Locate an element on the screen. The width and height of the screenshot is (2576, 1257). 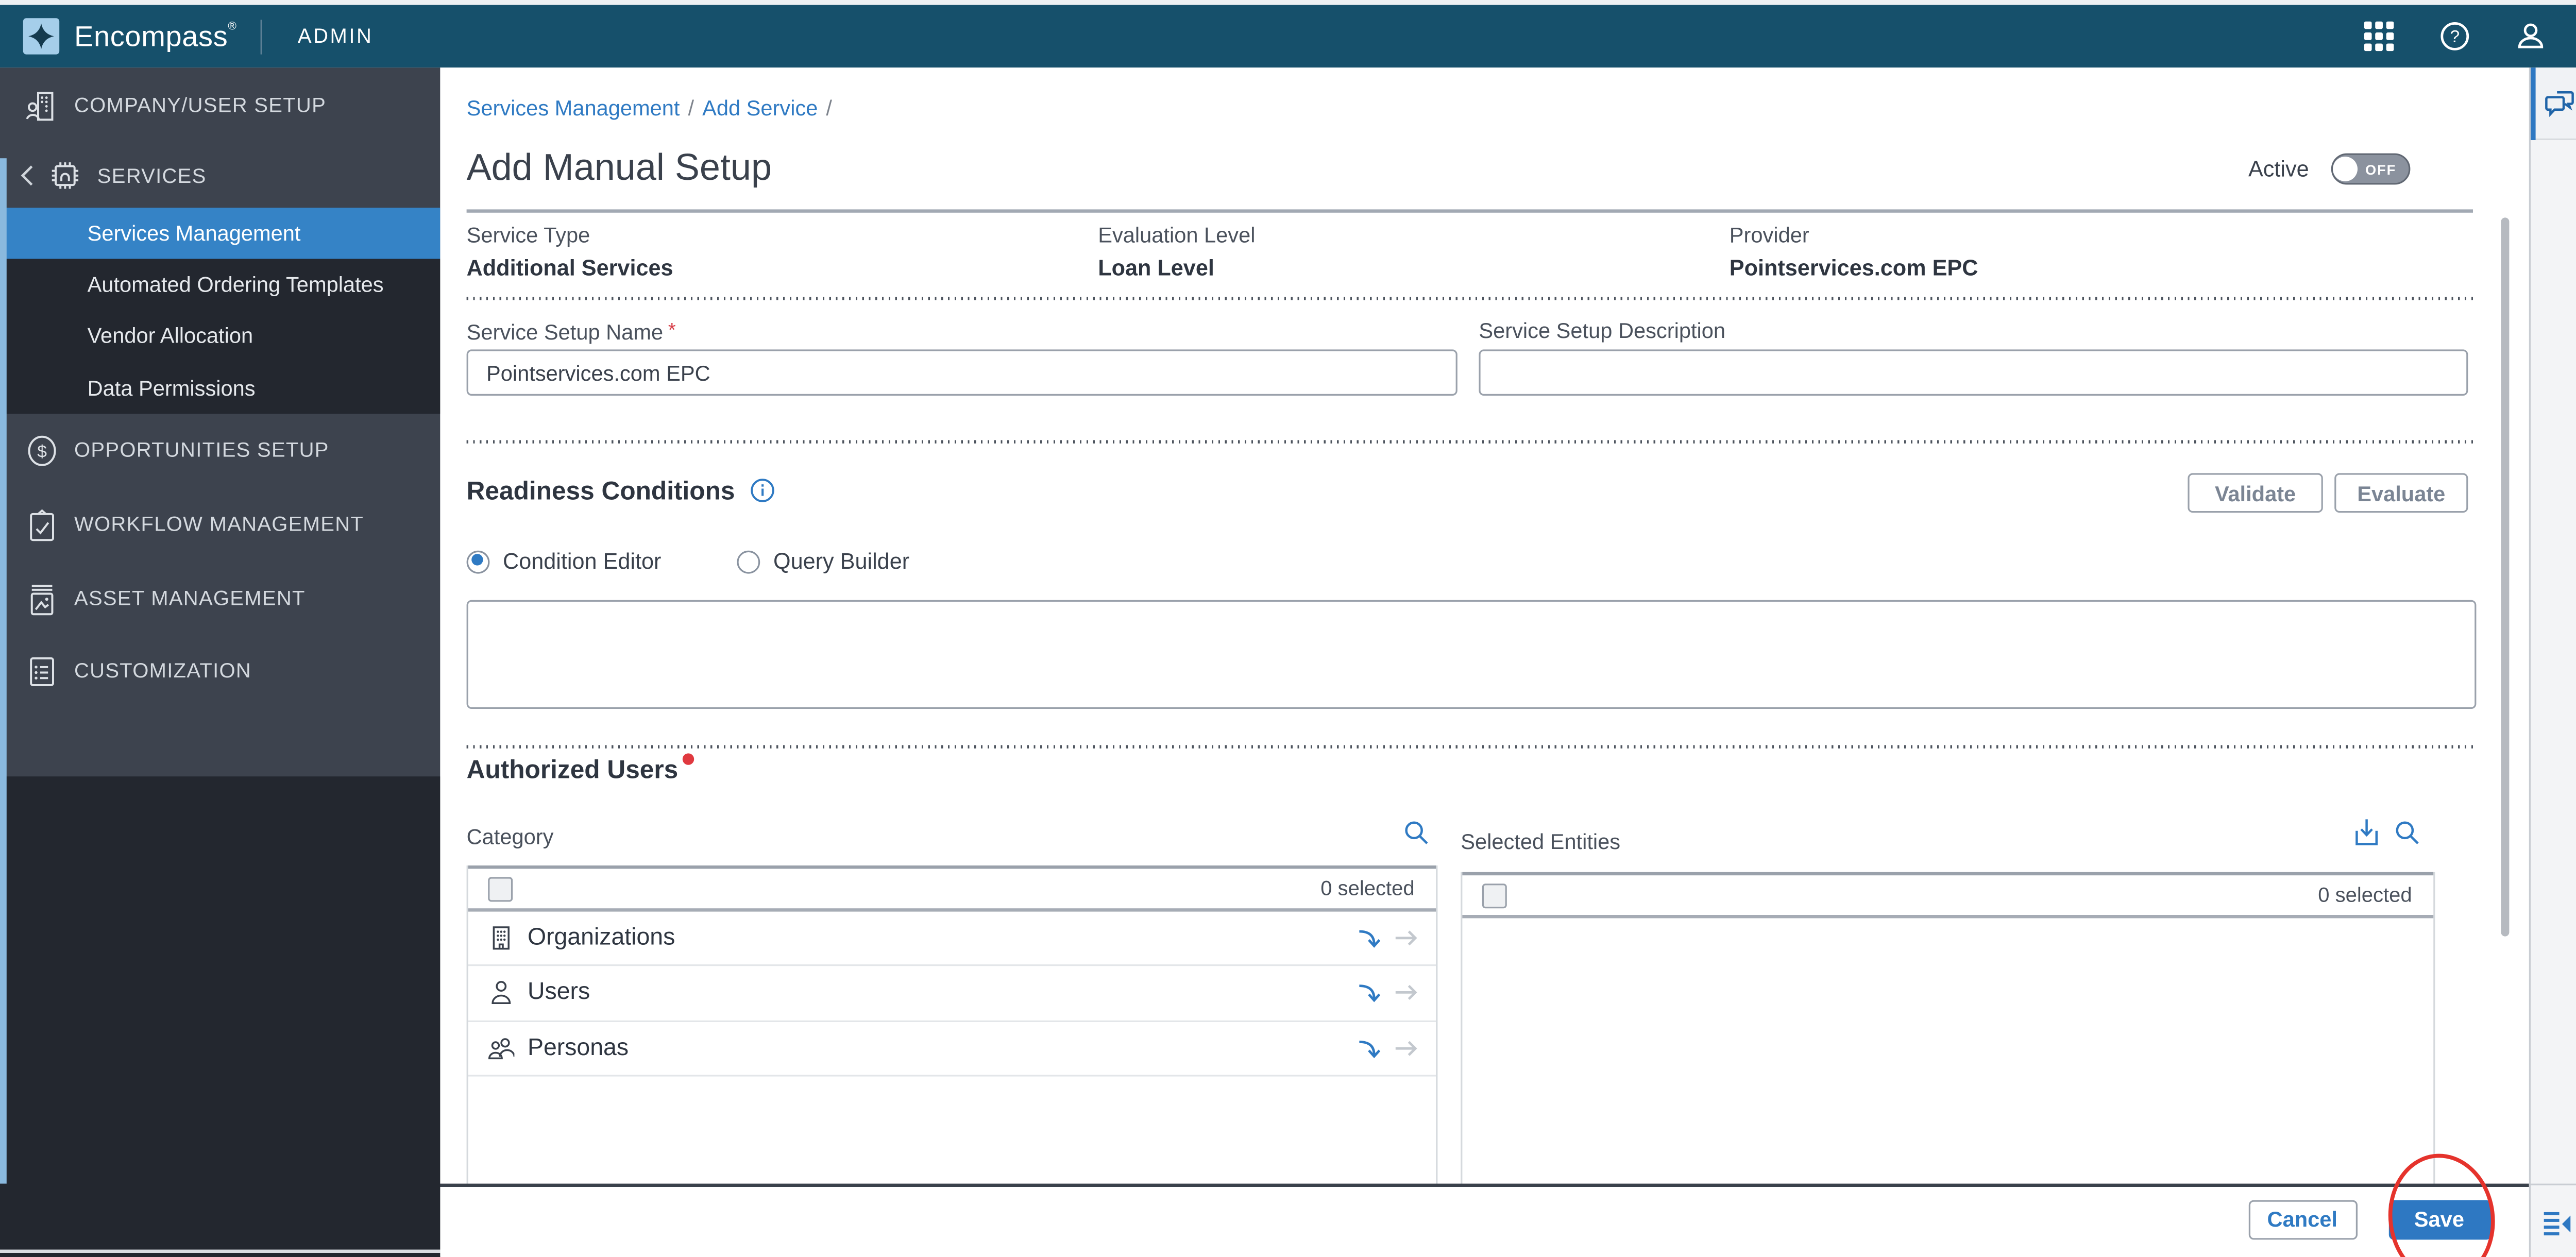
condition-editor-radio is located at coordinates (478, 562).